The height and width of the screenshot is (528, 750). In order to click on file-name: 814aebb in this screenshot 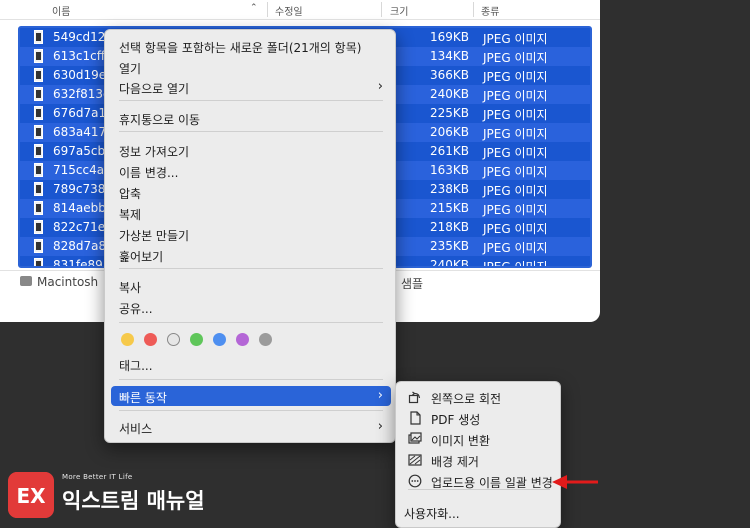, I will do `click(79, 208)`.